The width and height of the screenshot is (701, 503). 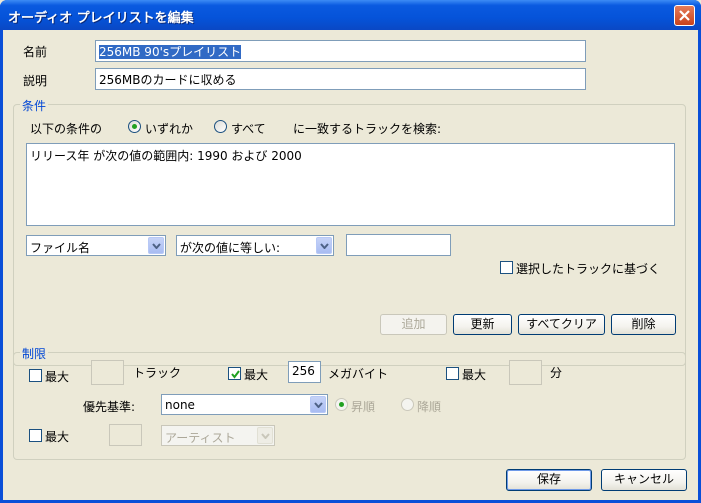 What do you see at coordinates (35, 375) in the screenshot?
I see `max-tracks-checkbox` at bounding box center [35, 375].